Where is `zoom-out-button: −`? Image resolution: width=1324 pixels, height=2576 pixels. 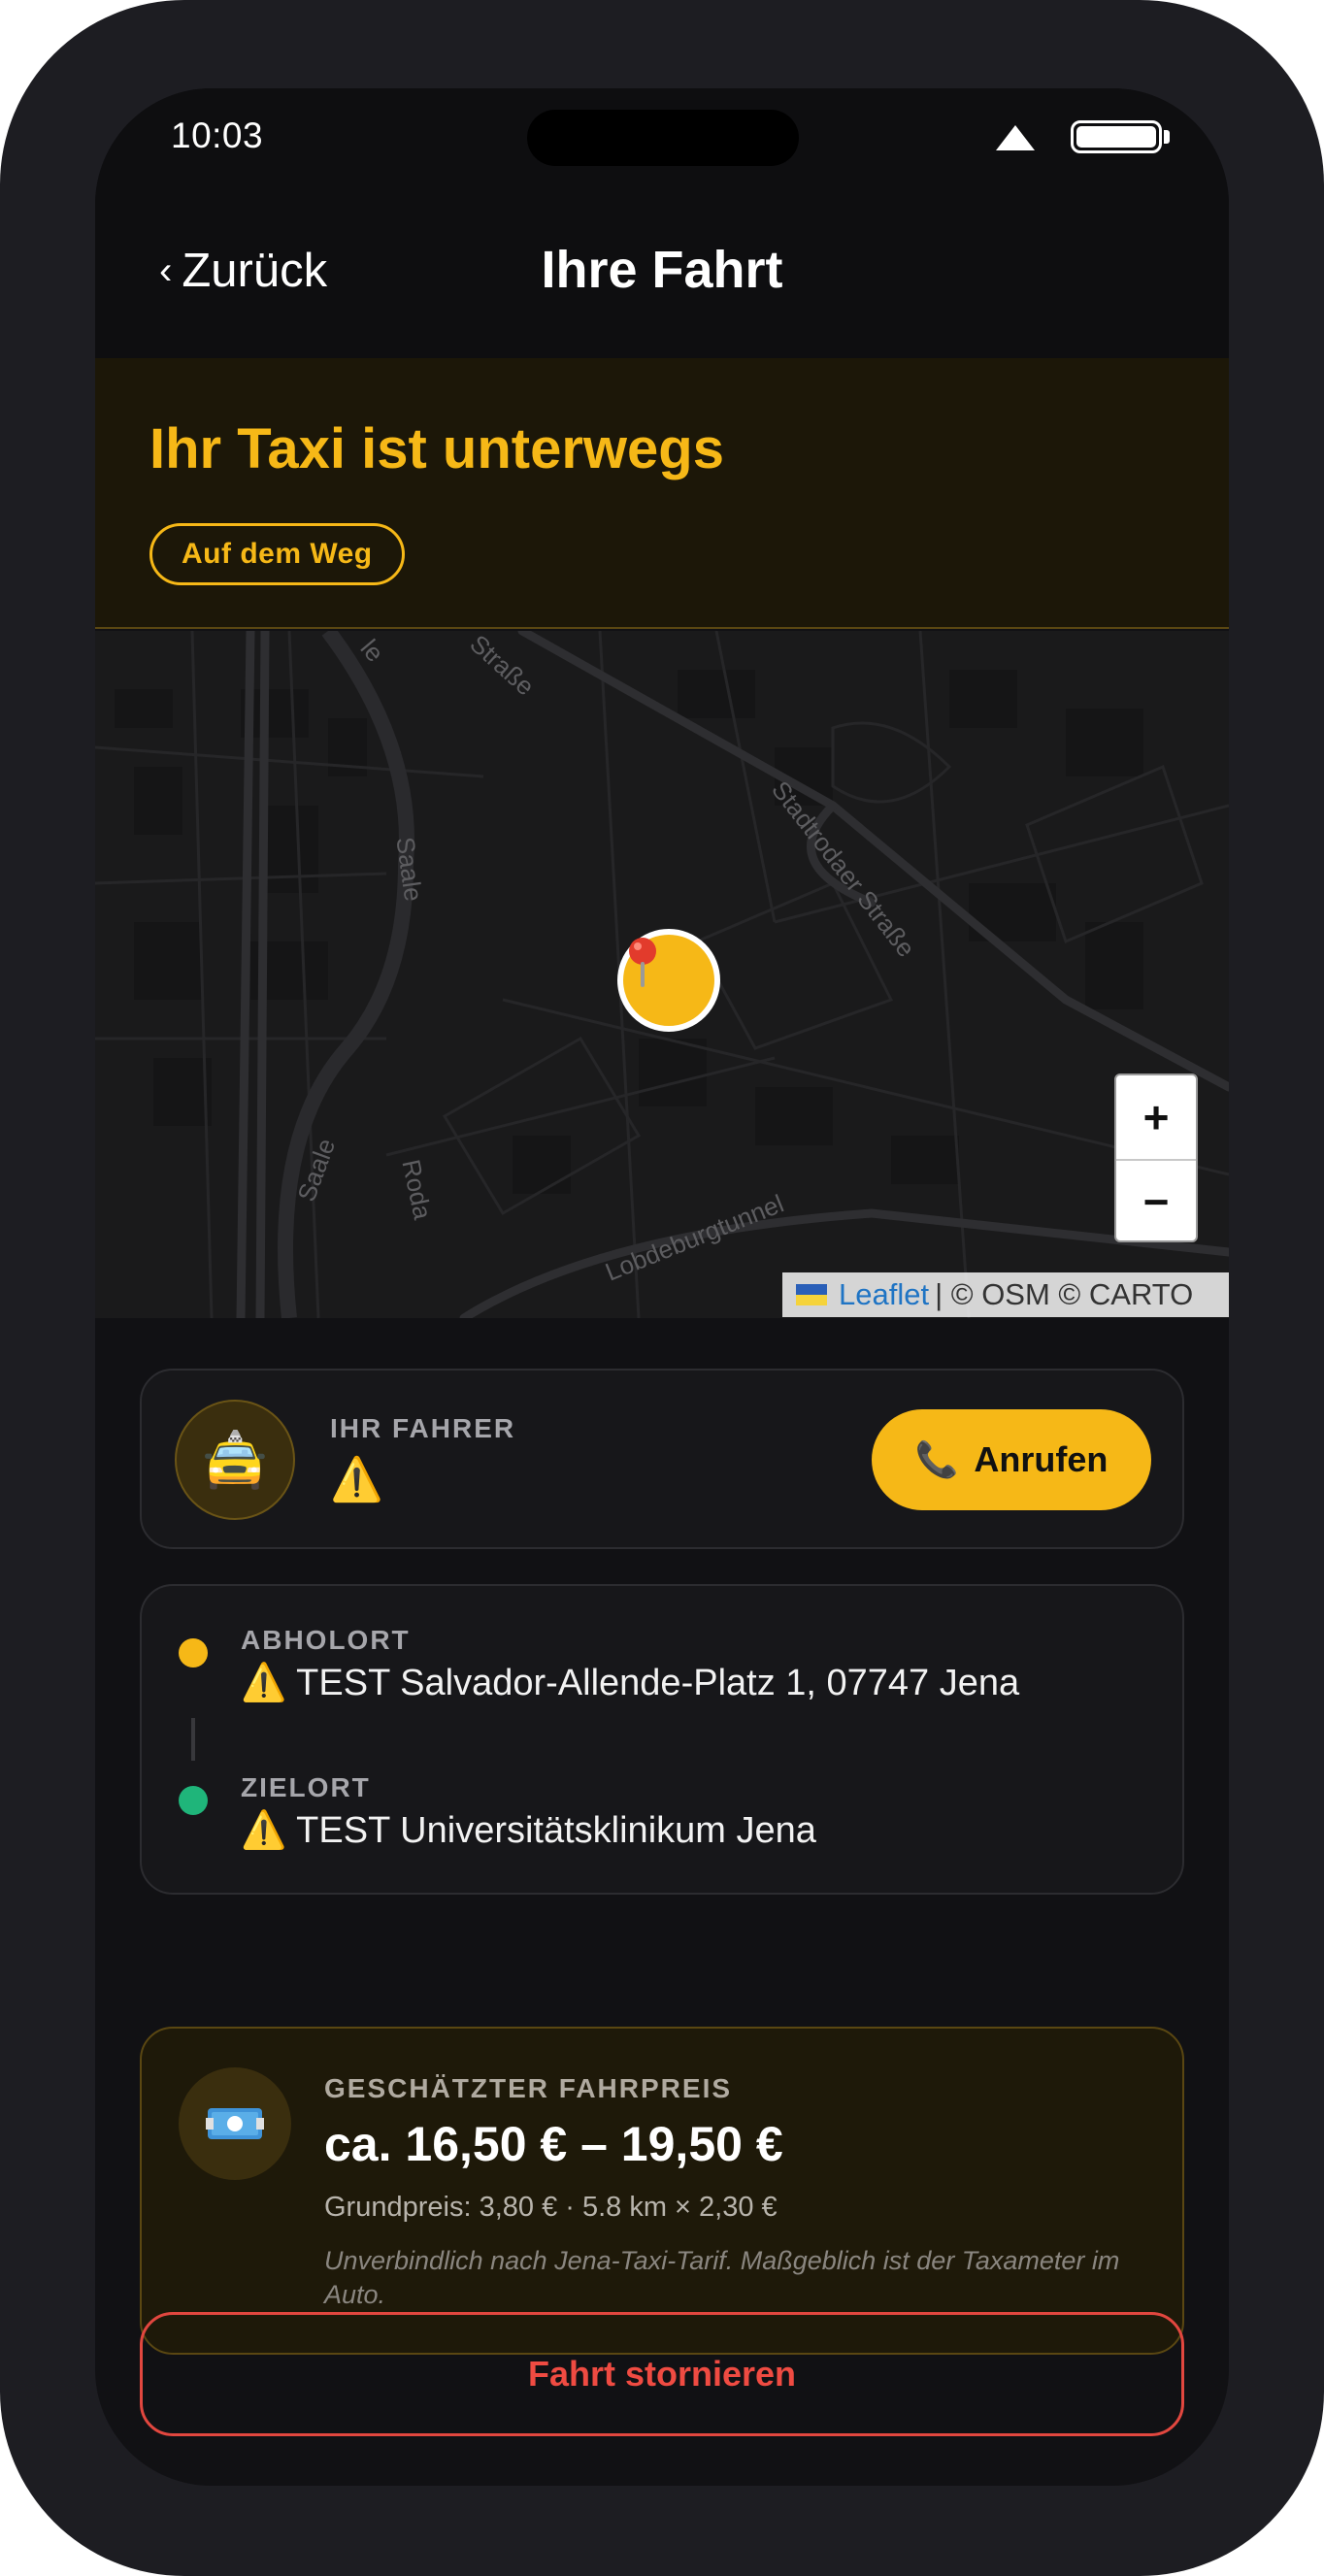 zoom-out-button: − is located at coordinates (1156, 1199).